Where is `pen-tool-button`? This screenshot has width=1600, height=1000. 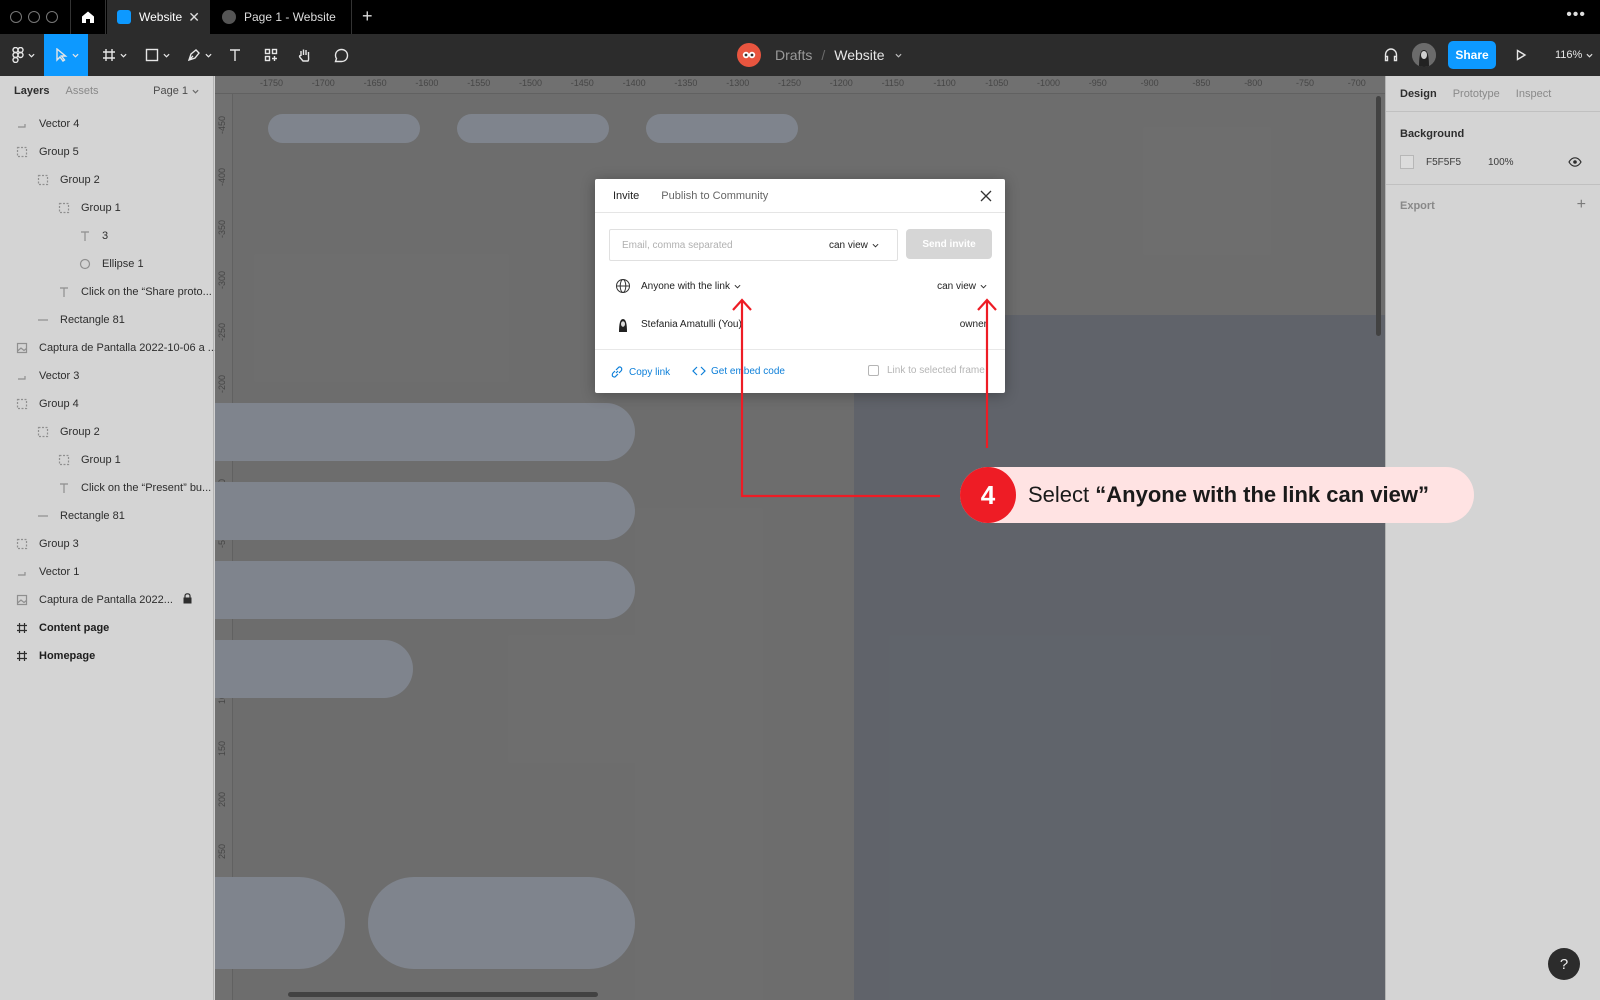 pen-tool-button is located at coordinates (199, 55).